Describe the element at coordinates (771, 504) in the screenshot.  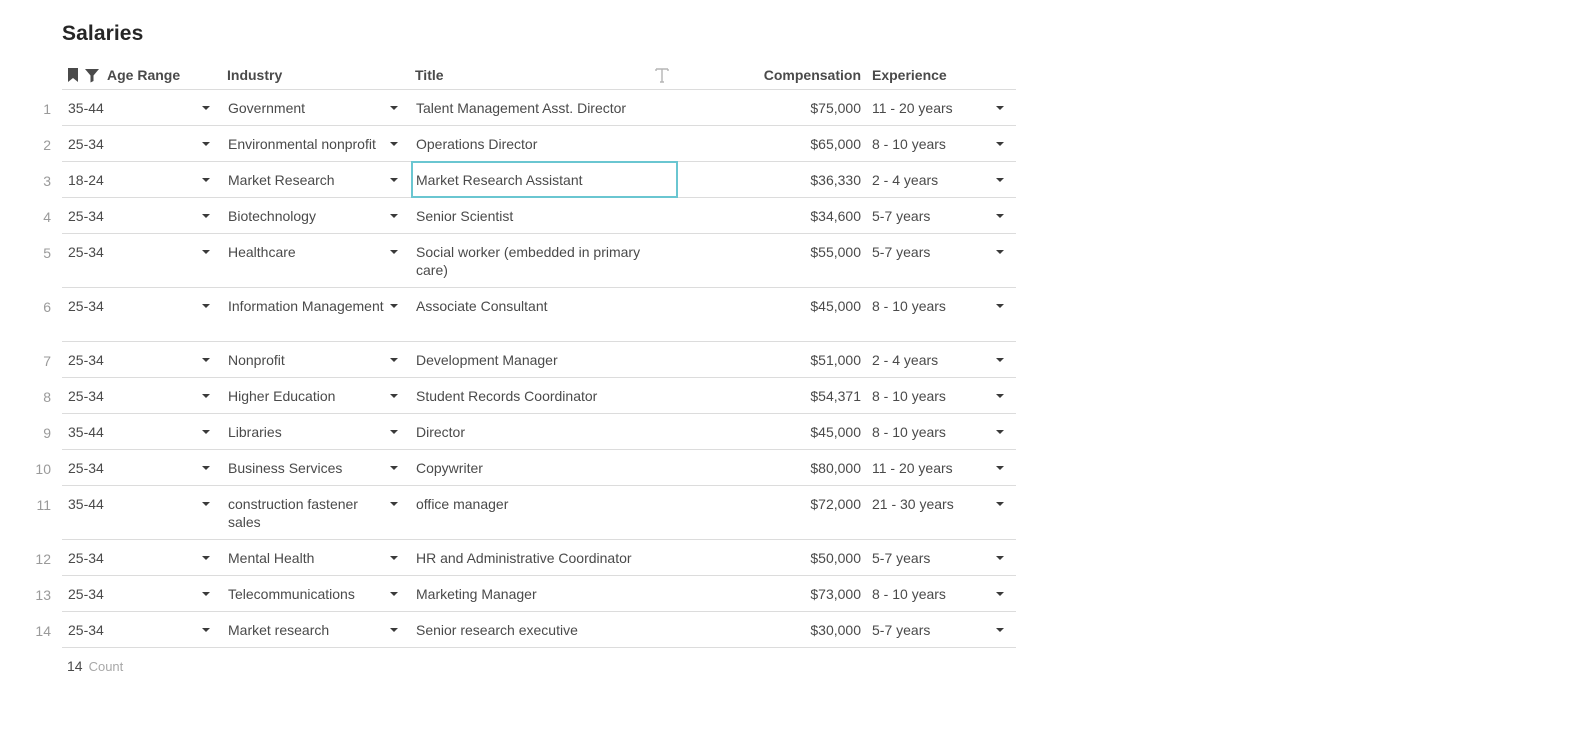
I see `cell-compensation: $72,000` at that location.